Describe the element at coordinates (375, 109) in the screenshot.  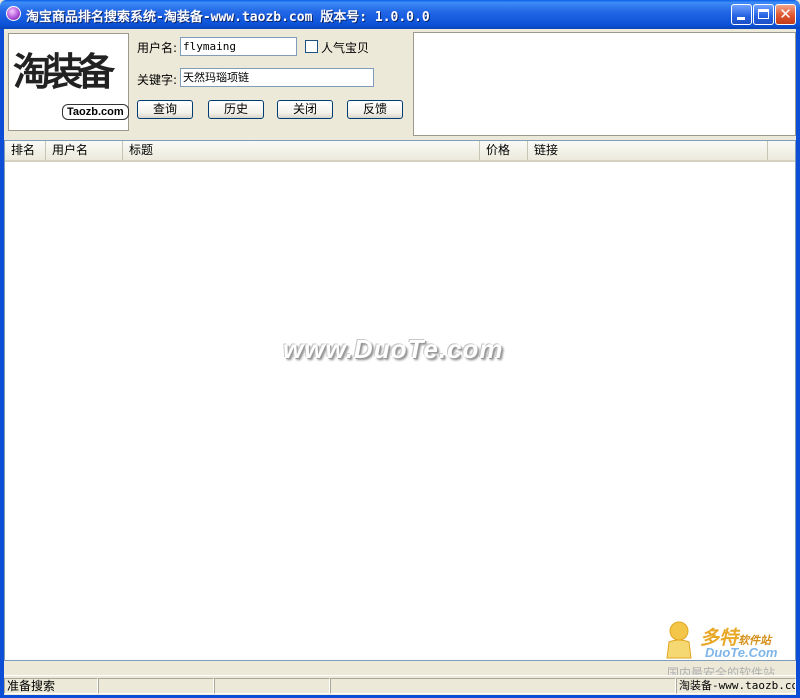
I see `feedback-button: 反馈` at that location.